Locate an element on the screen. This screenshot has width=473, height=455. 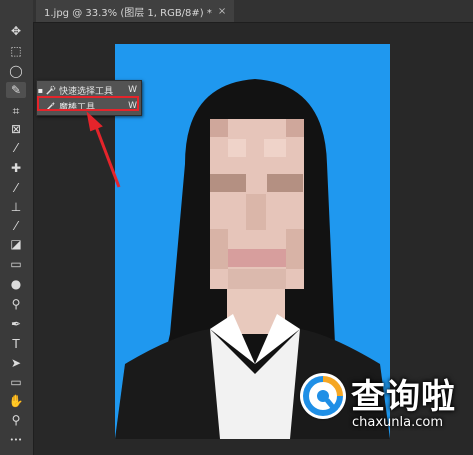
clone-stamp-tool-button: ⊥ is located at coordinates (16, 207).